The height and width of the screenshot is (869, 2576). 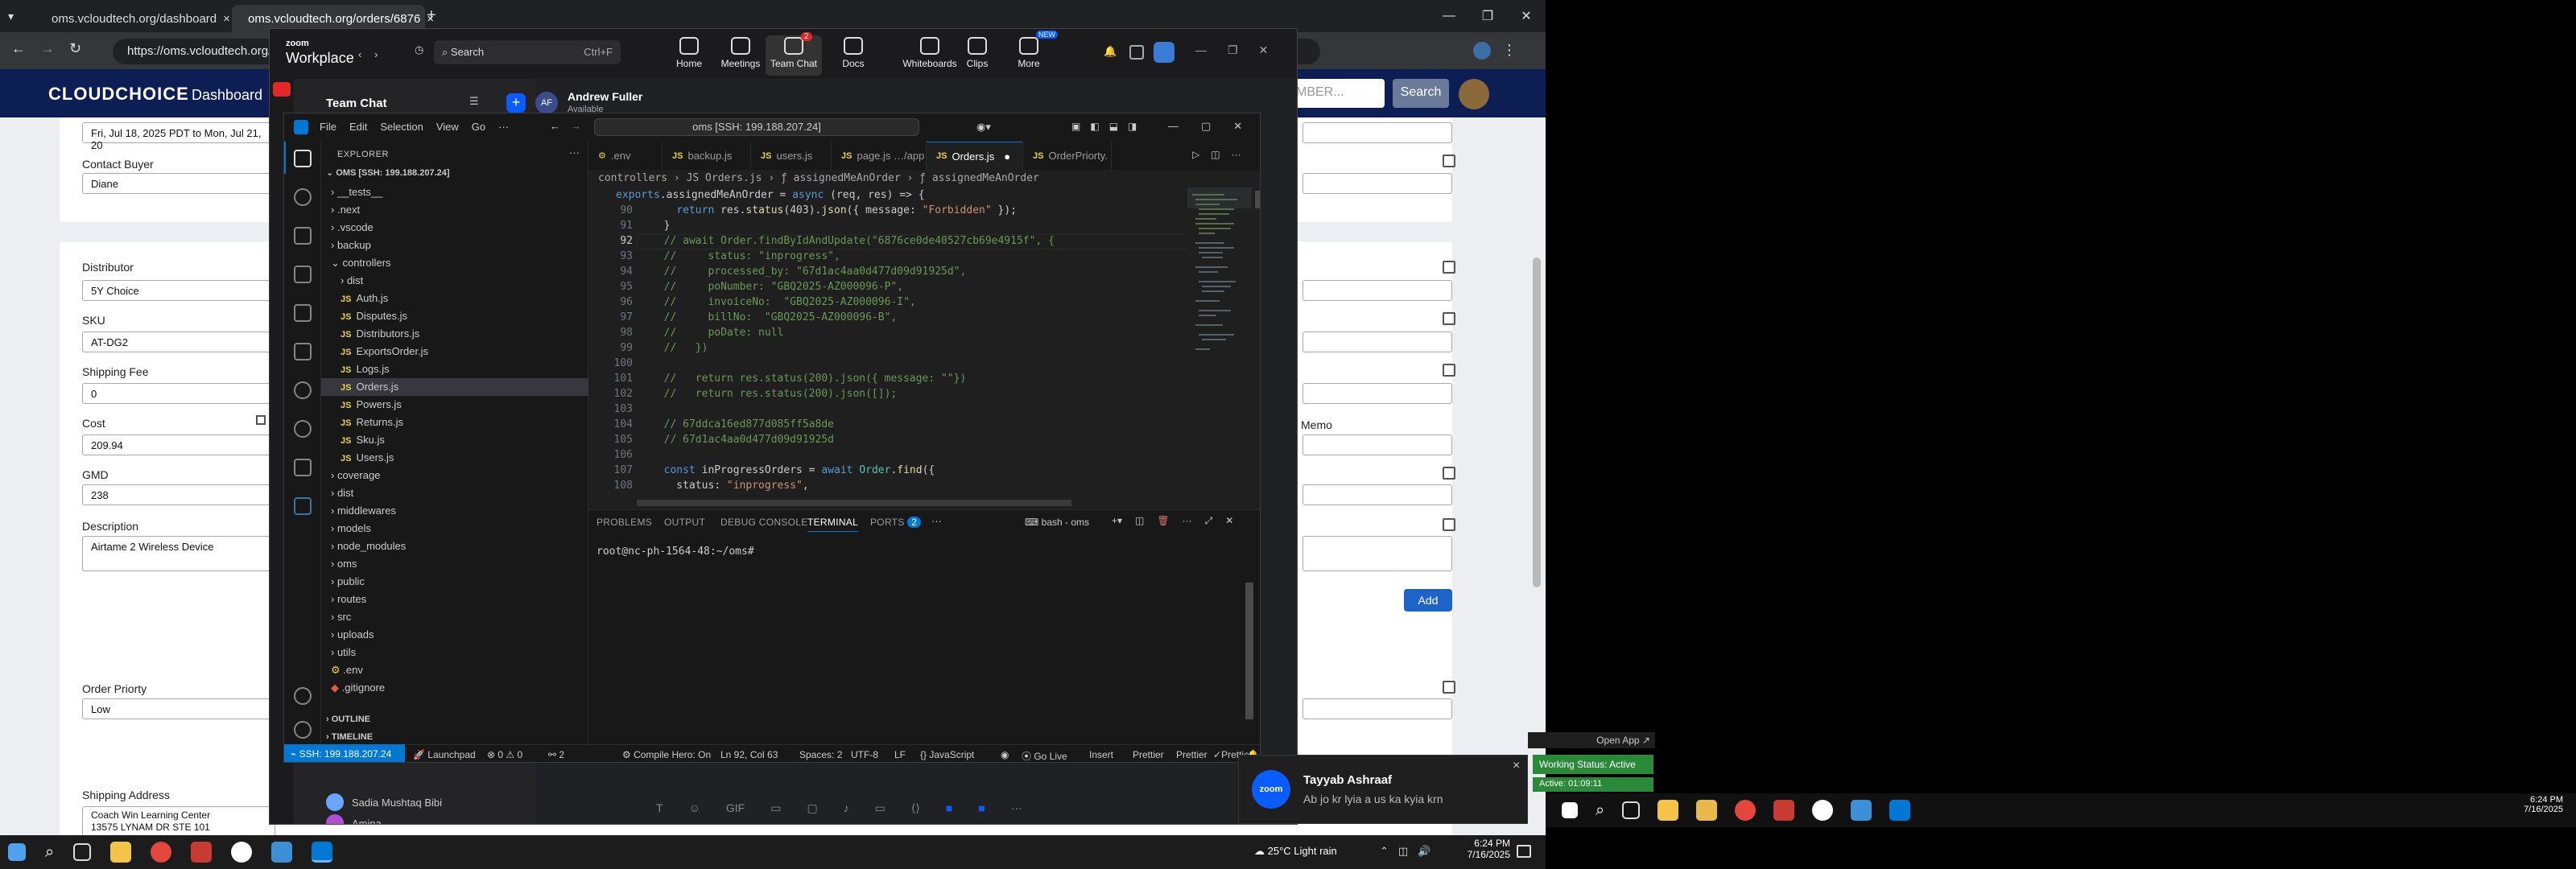 What do you see at coordinates (679, 348) in the screenshot?
I see `code-line: // })` at bounding box center [679, 348].